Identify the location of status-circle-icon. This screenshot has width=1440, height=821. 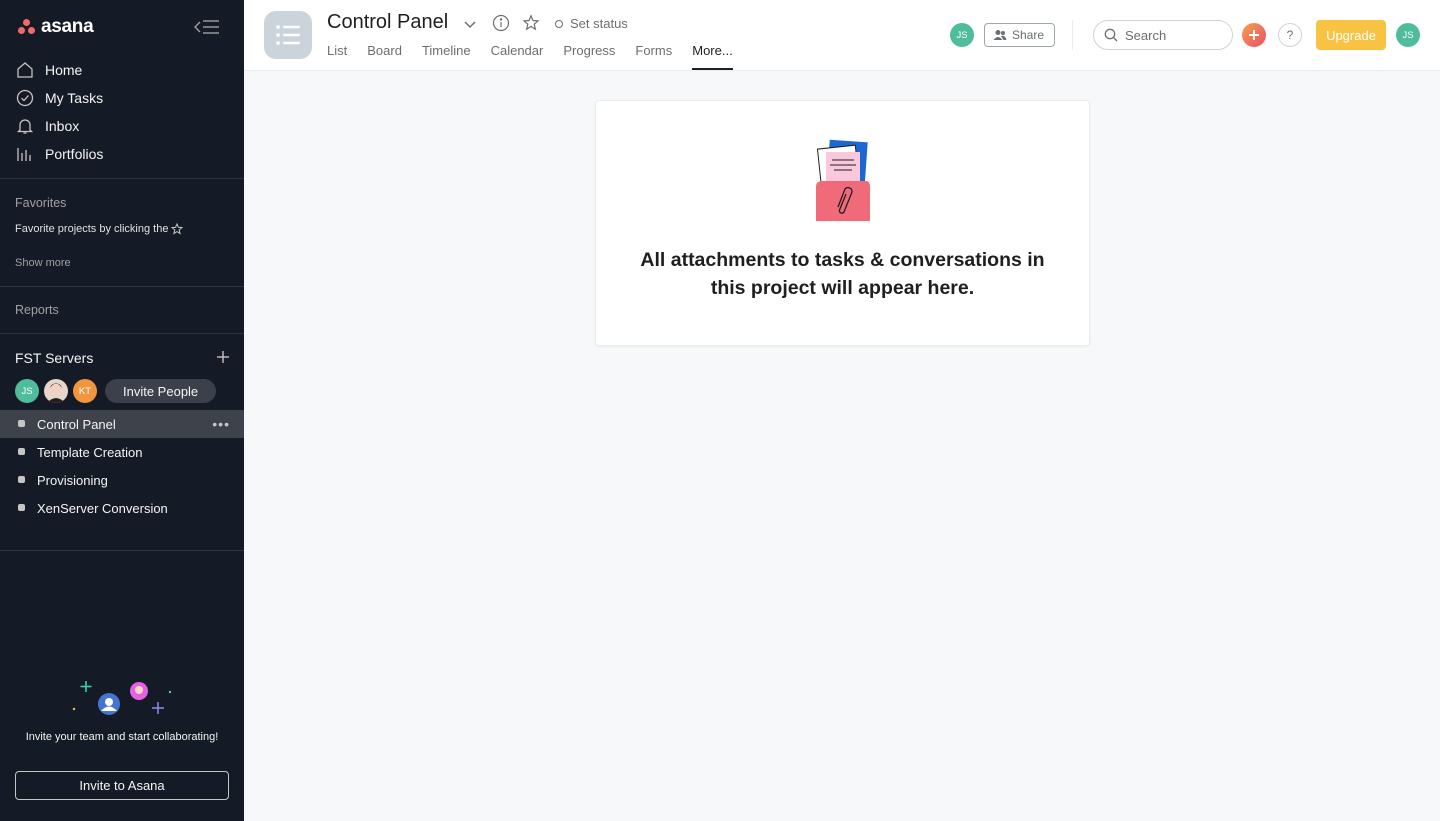
(559, 23).